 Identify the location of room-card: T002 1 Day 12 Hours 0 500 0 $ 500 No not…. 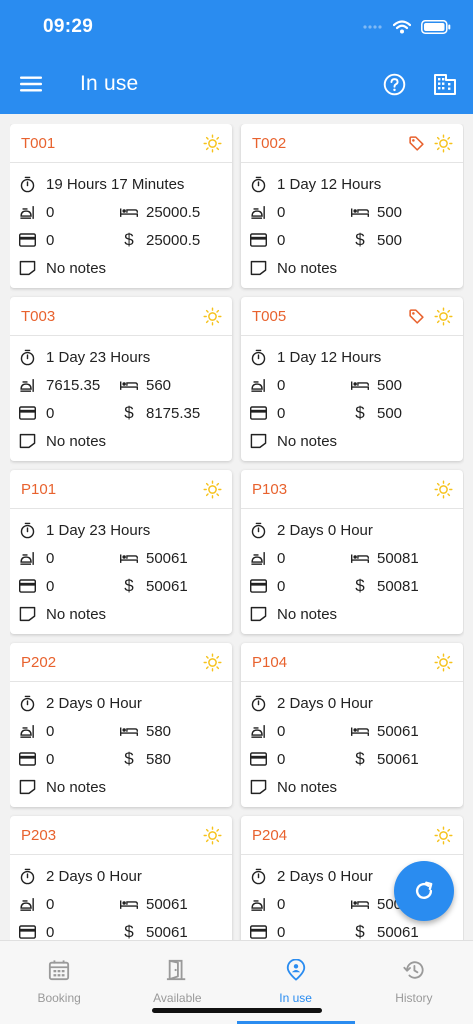
(352, 206).